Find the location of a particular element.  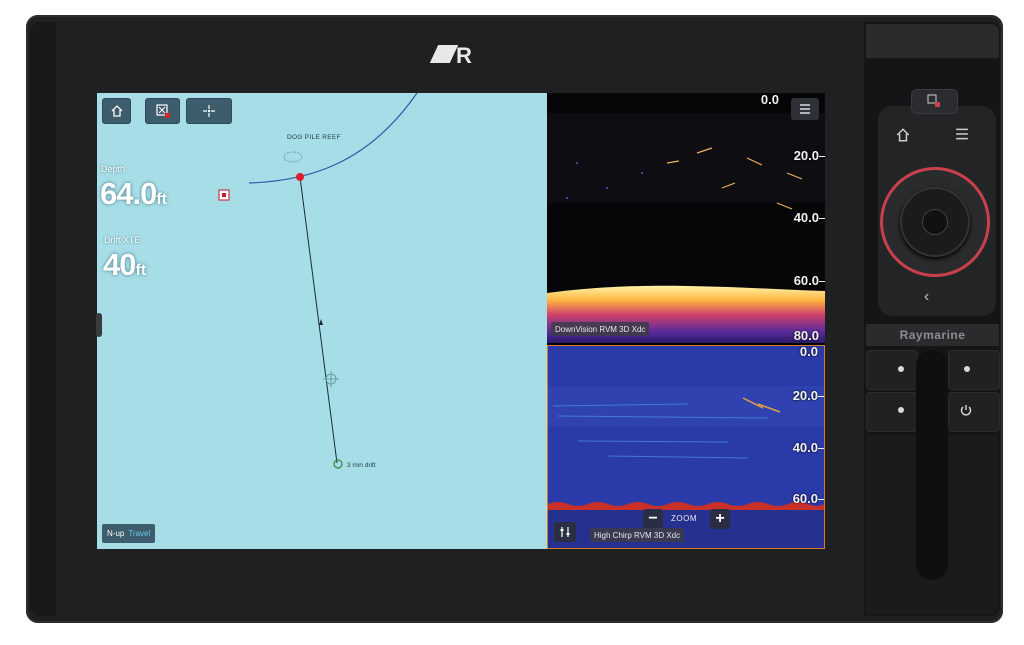

side-key is located at coordinates (99, 325).